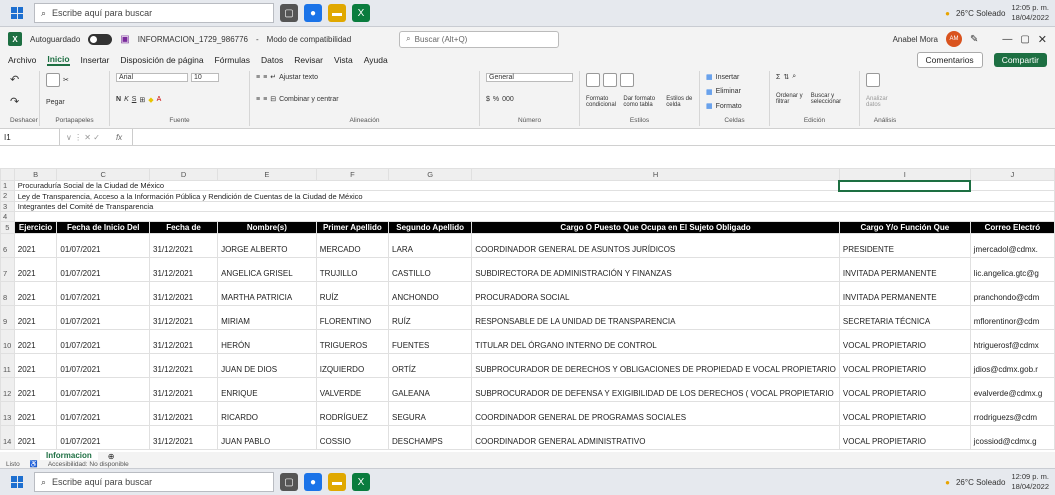  Describe the element at coordinates (352, 389) in the screenshot. I see `table-cell: VALVERDE` at that location.